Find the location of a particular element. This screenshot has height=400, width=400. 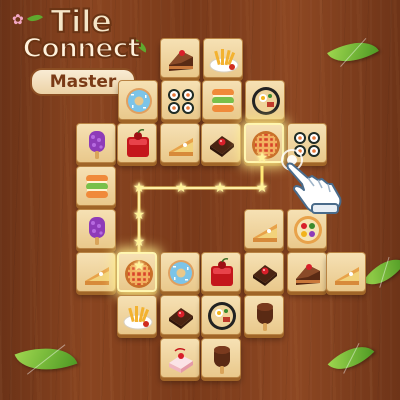

fruit-tart-icon is located at coordinates (308, 230).